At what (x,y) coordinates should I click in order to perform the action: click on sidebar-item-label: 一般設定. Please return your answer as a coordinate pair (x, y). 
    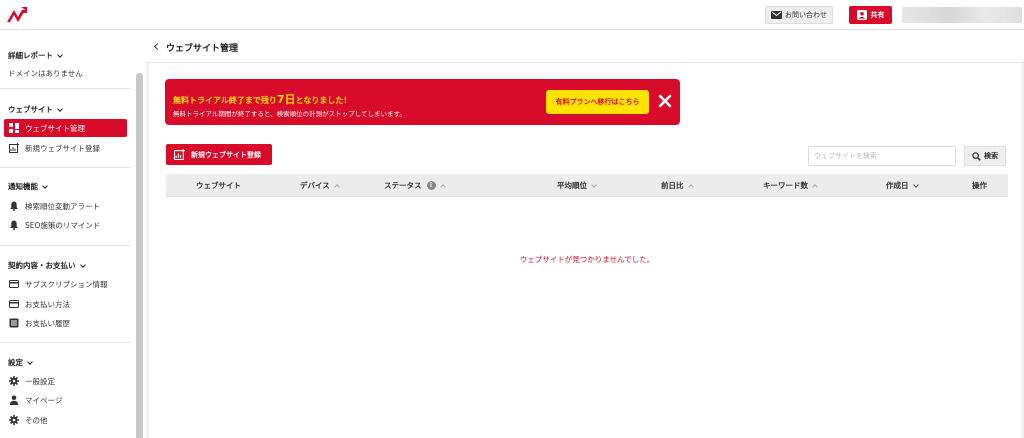
    Looking at the image, I should click on (40, 381).